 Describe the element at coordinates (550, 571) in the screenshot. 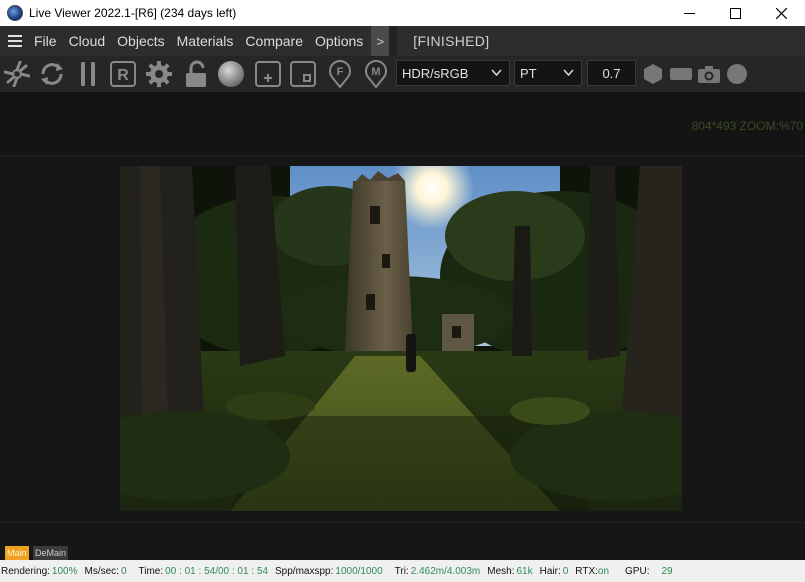

I see `status-hair-label: Hair:` at that location.